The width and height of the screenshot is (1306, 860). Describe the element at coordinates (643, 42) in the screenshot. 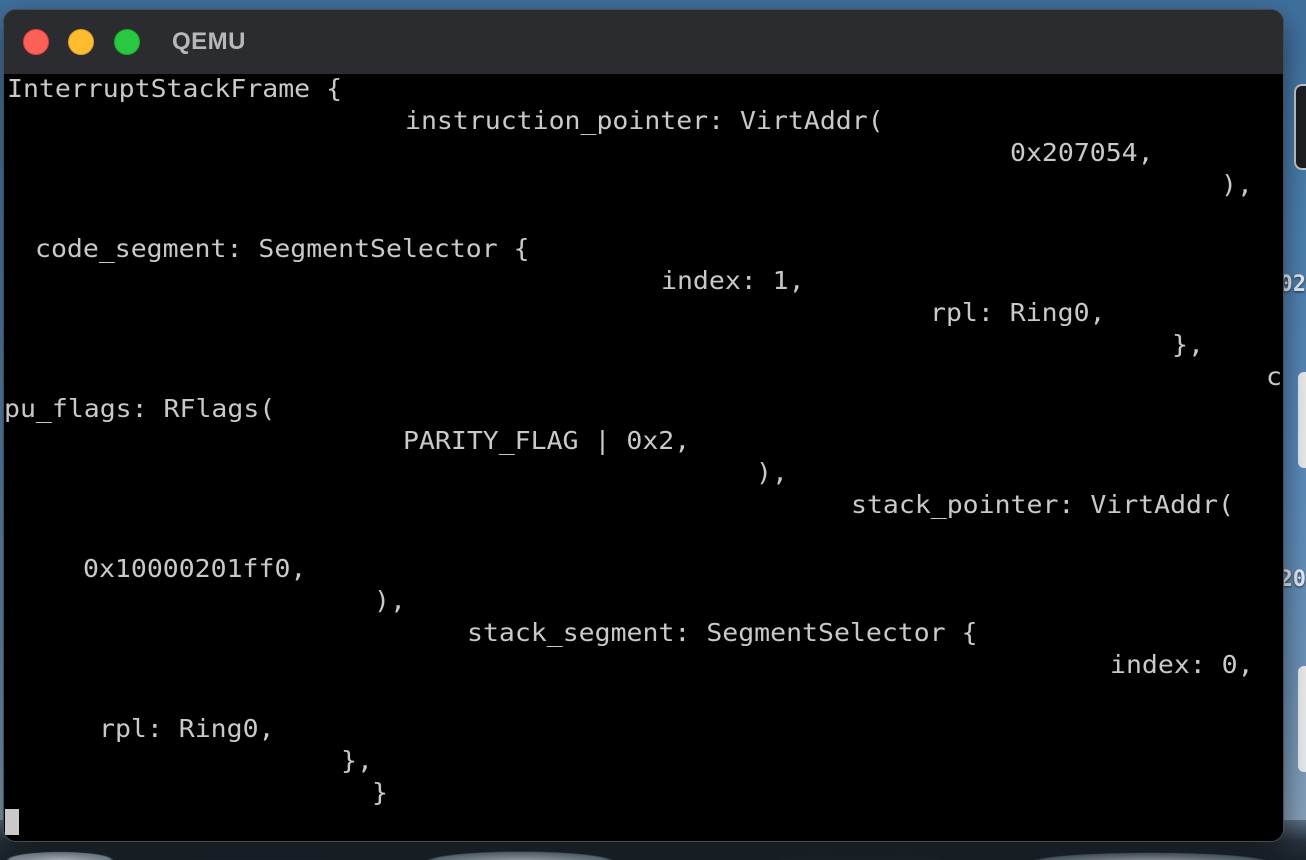

I see `window-titlebar: QEMU` at that location.